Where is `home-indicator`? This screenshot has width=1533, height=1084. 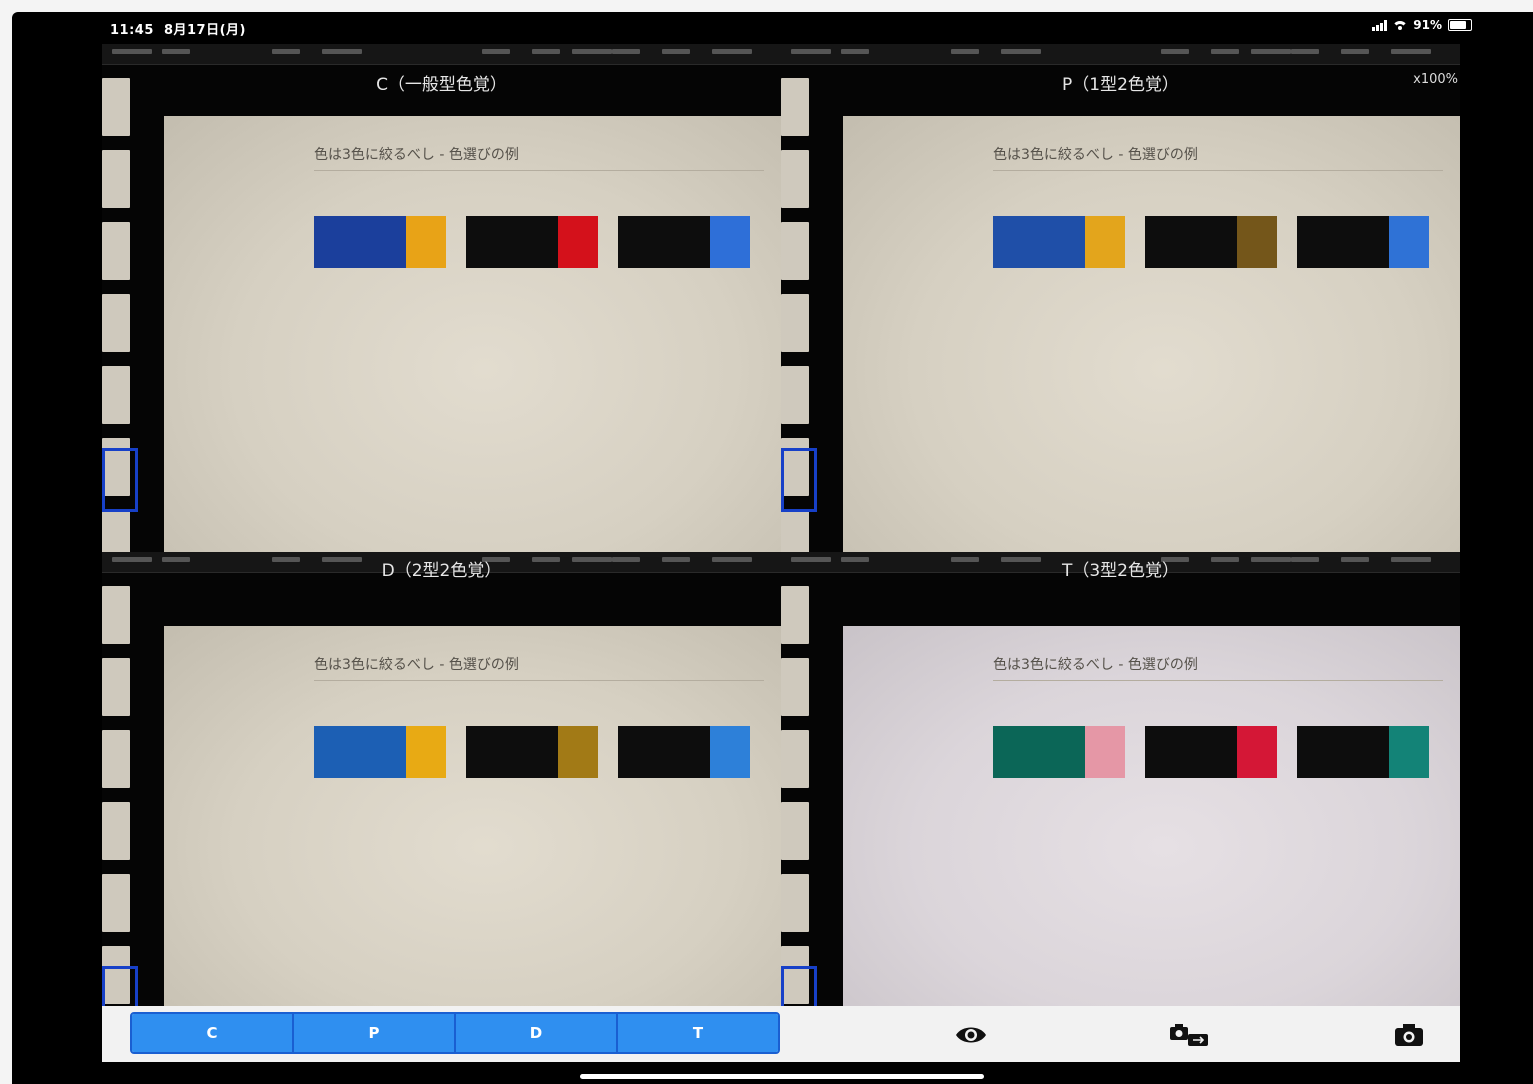
home-indicator is located at coordinates (782, 1076).